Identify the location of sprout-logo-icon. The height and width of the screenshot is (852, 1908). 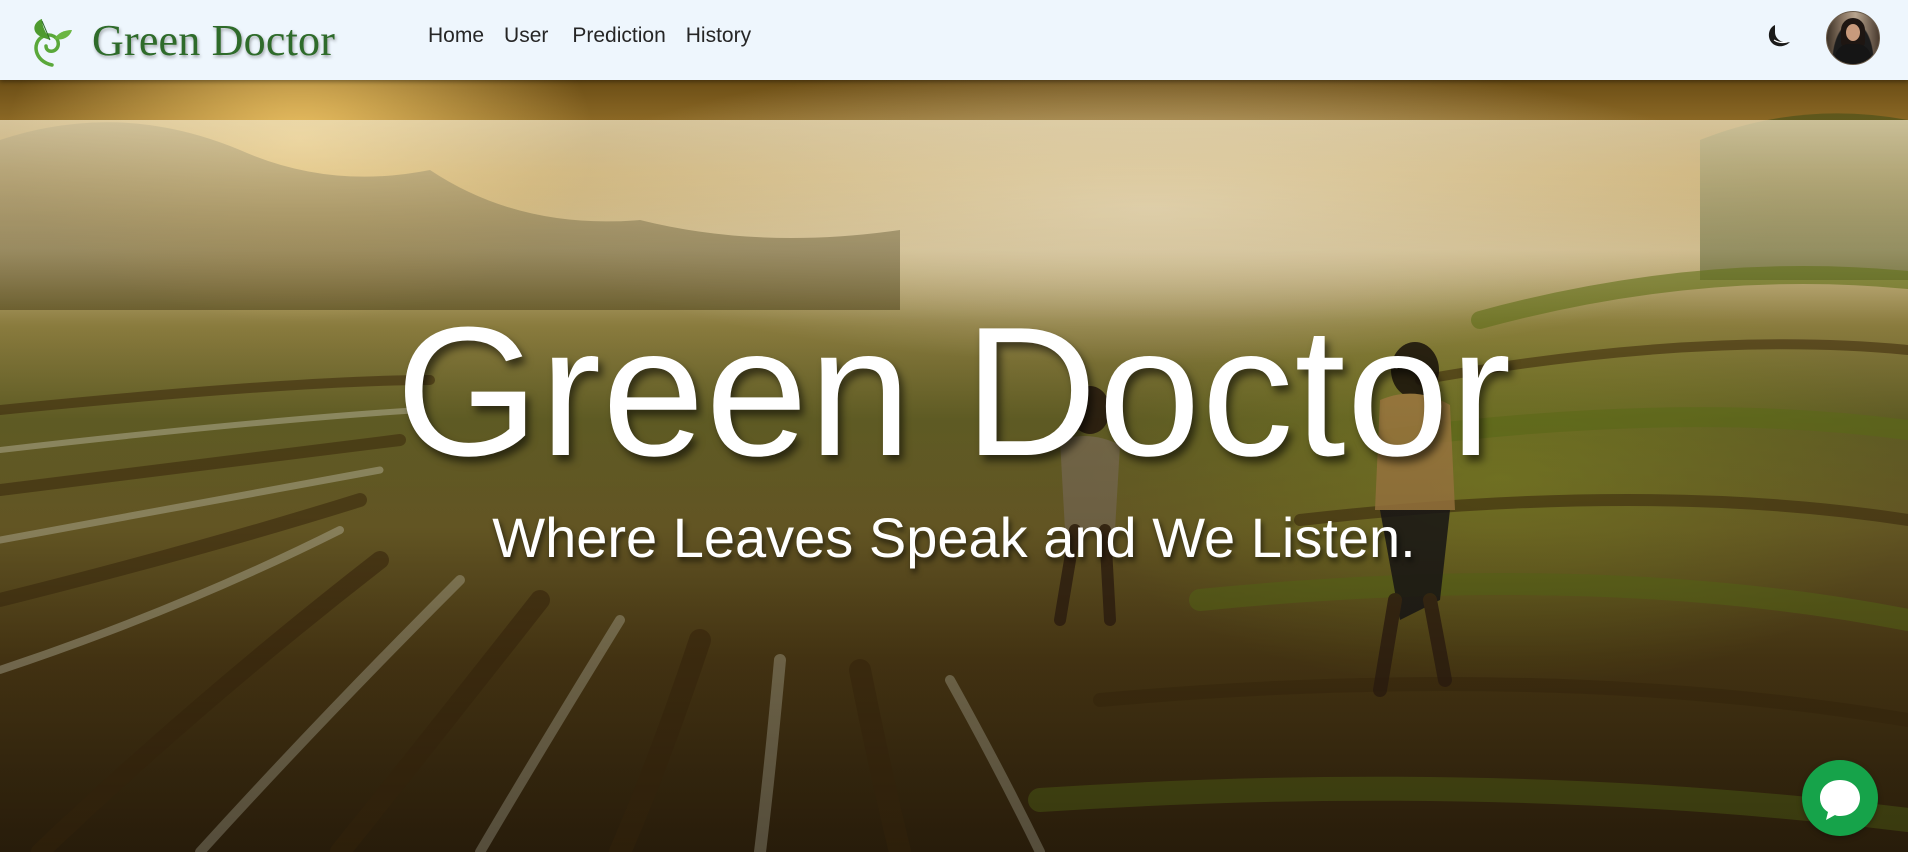
(53, 43).